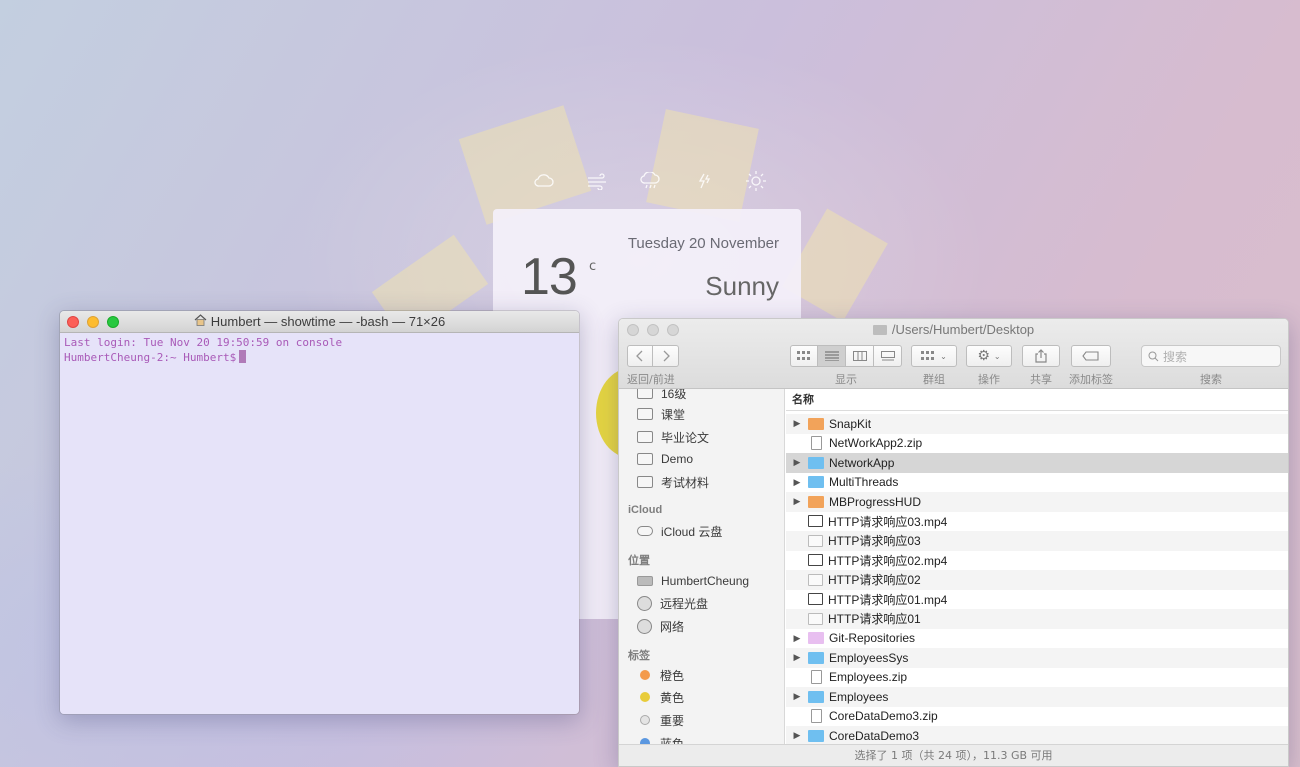  What do you see at coordinates (1037, 443) in the screenshot?
I see `table-row: NetWorkApp2.zip` at bounding box center [1037, 443].